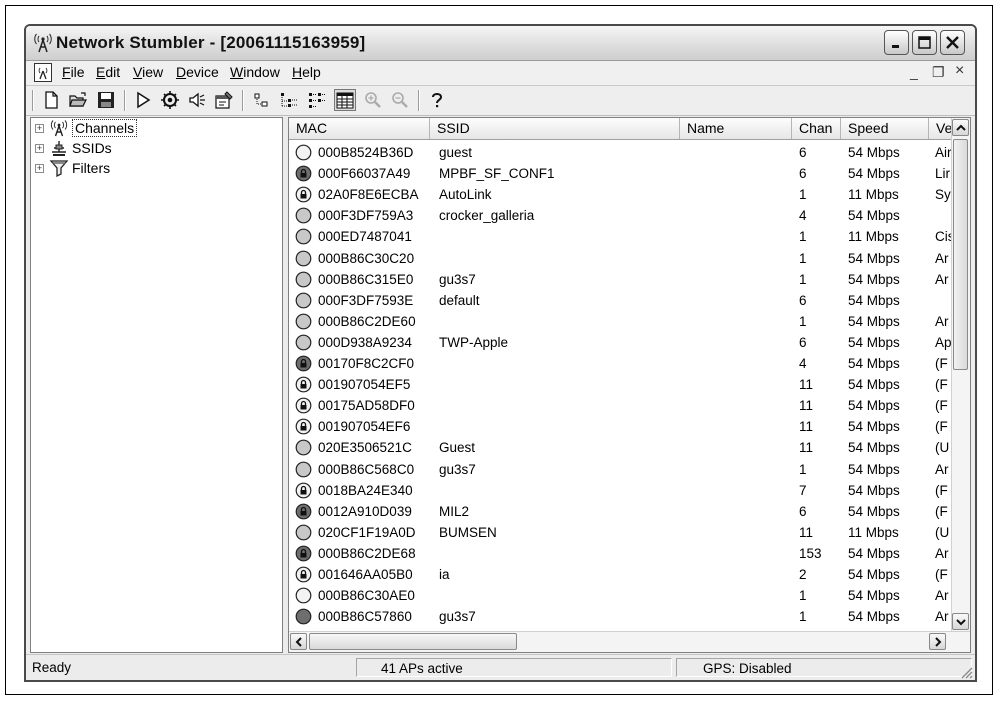 Image resolution: width=1000 pixels, height=702 pixels. I want to click on mac-cell: 000B86C2DE60, so click(367, 321).